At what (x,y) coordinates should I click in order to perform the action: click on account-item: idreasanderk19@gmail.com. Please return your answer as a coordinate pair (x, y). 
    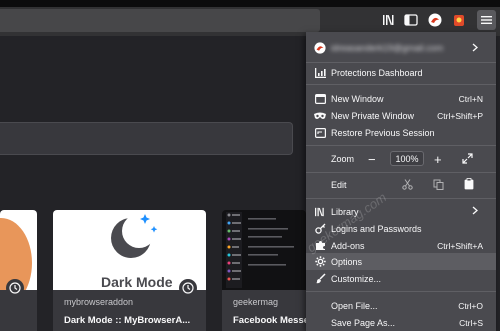
    Looking at the image, I should click on (401, 48).